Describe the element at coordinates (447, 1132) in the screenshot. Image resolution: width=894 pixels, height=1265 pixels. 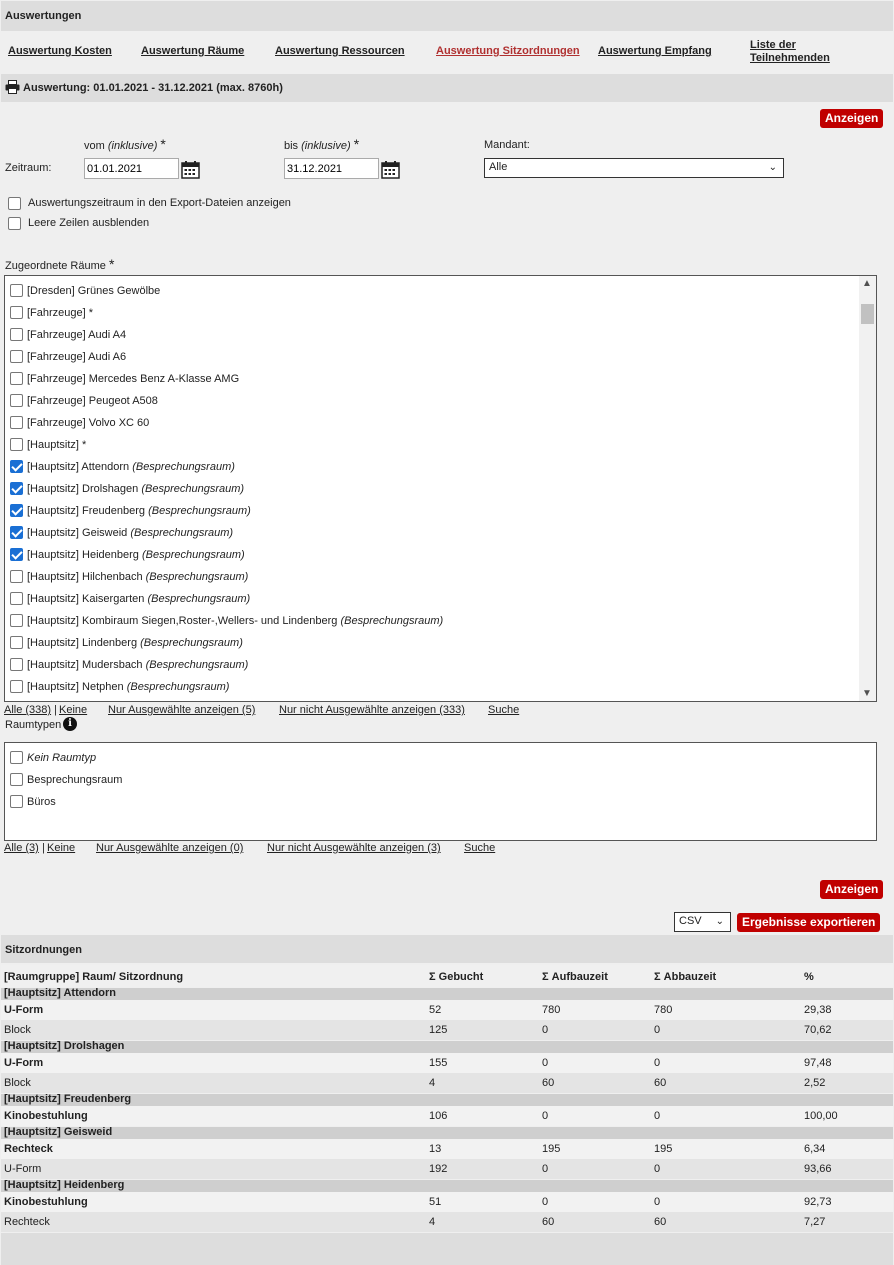
I see `results-group-row: [Hauptsitz] Geisweid` at that location.